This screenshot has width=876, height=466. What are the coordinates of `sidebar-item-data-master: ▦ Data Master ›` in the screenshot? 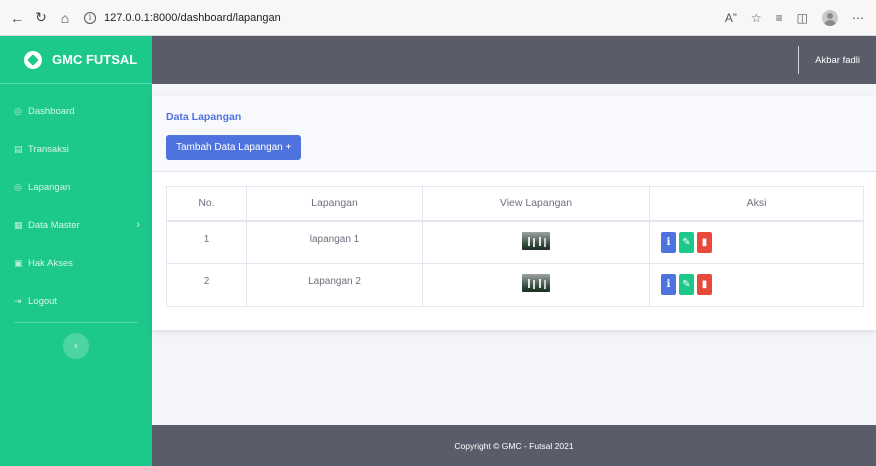 It's located at (76, 225).